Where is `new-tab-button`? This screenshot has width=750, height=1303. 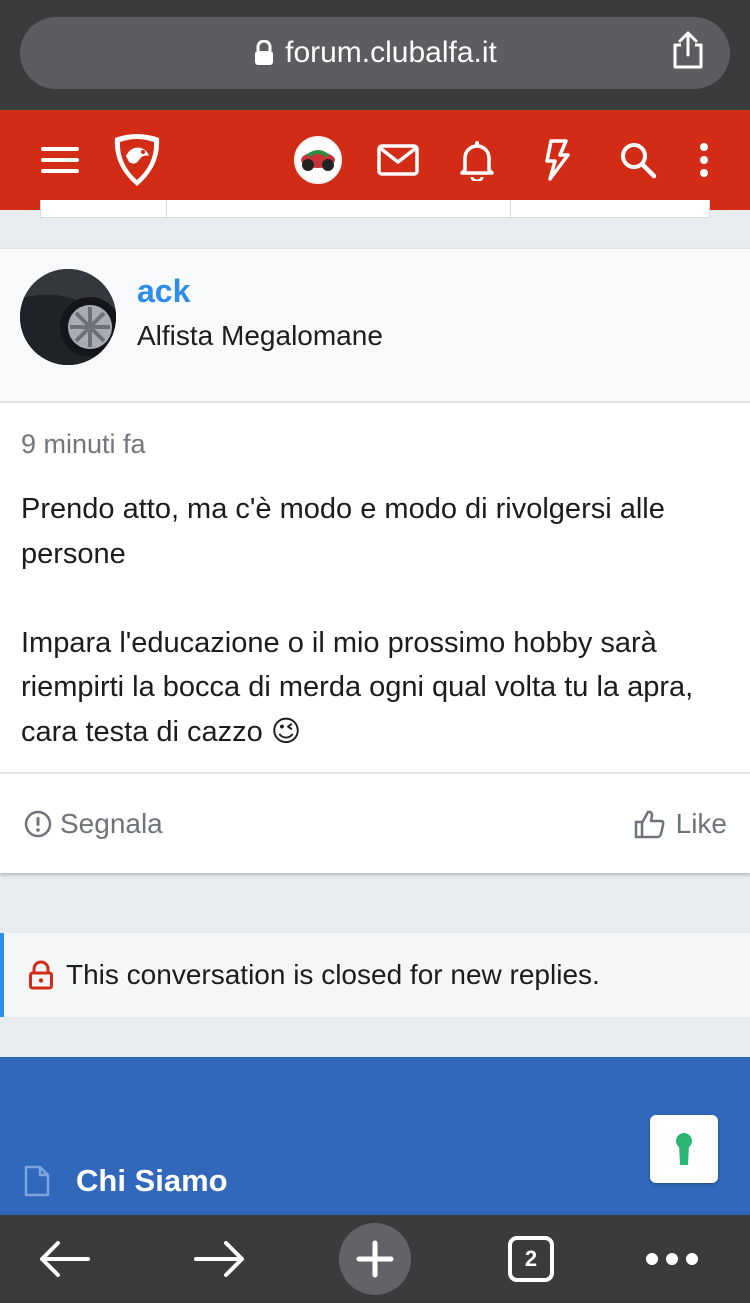
new-tab-button is located at coordinates (375, 1259).